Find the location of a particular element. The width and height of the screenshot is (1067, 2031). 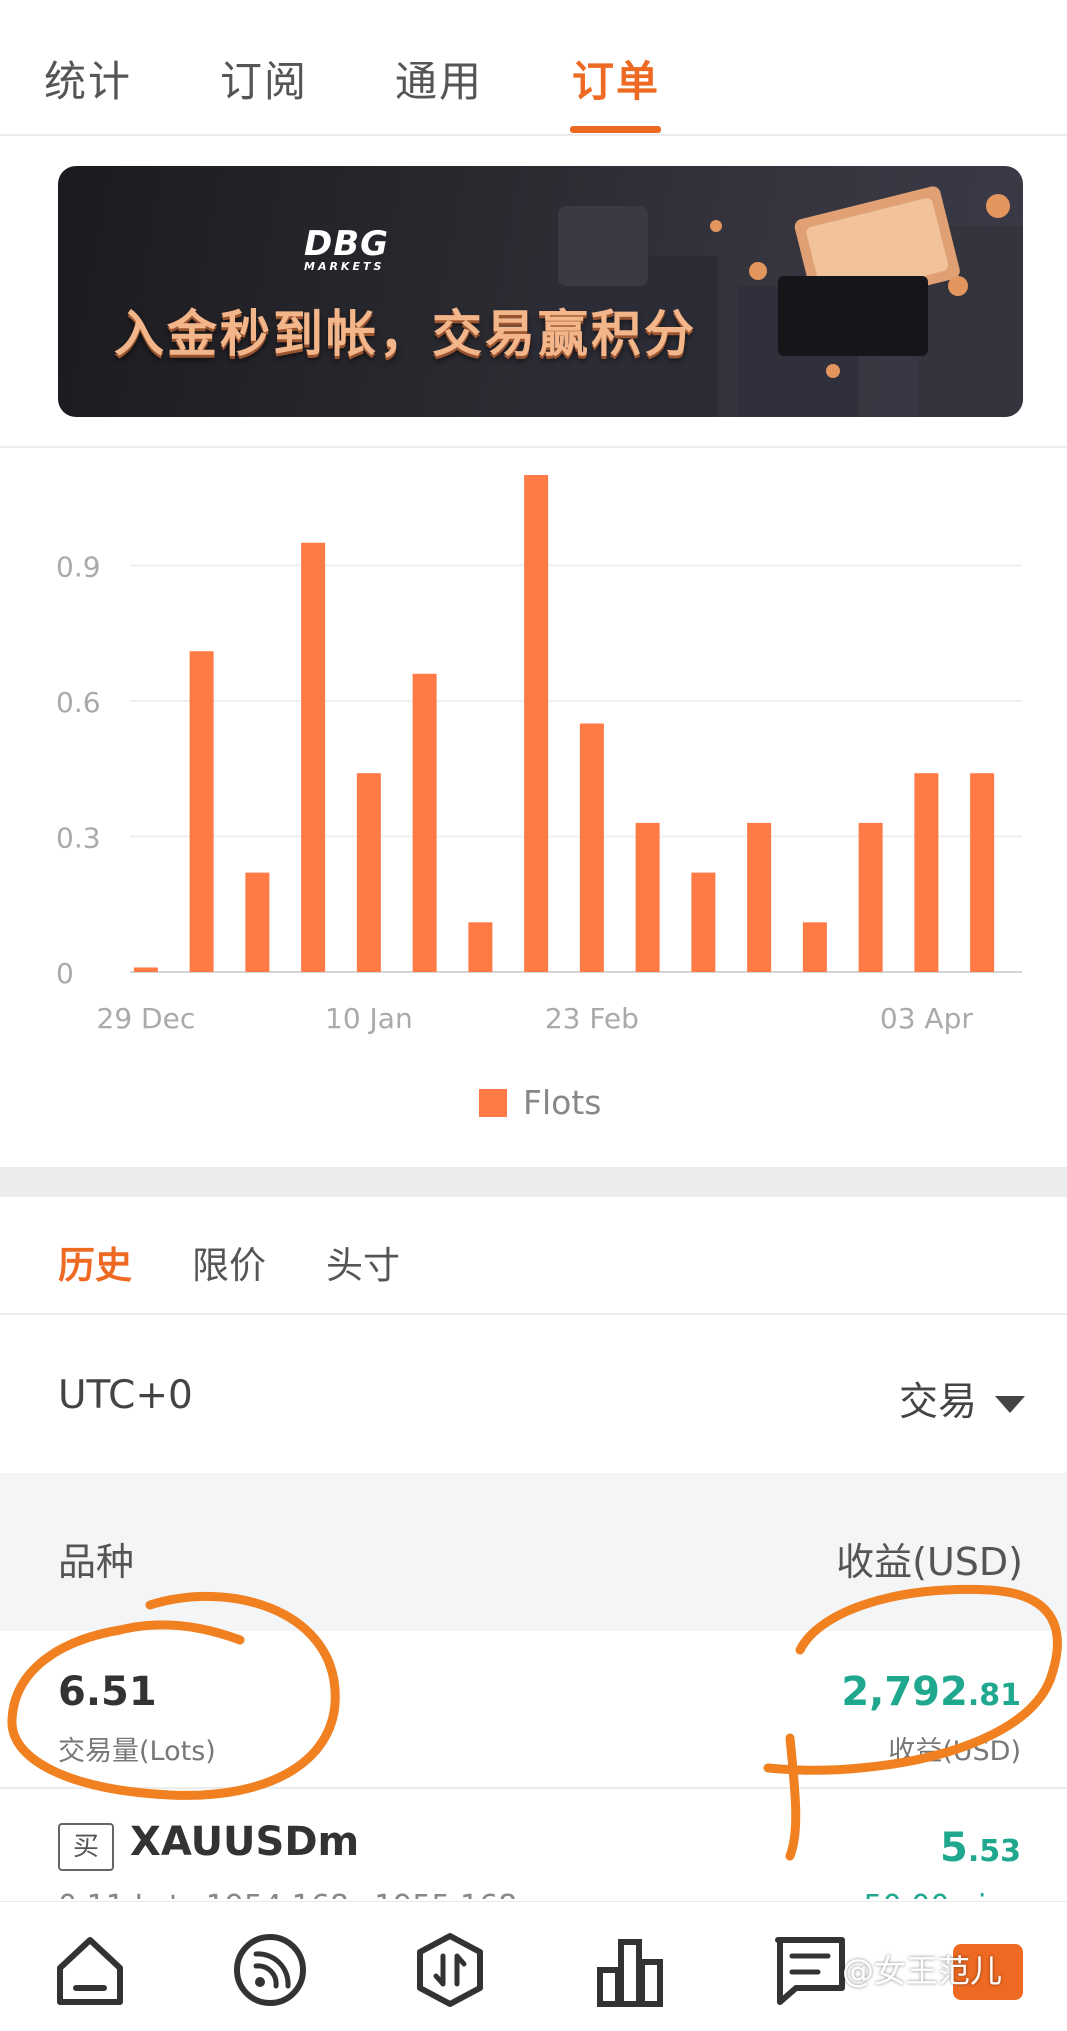

nav-news is located at coordinates (810, 1970).